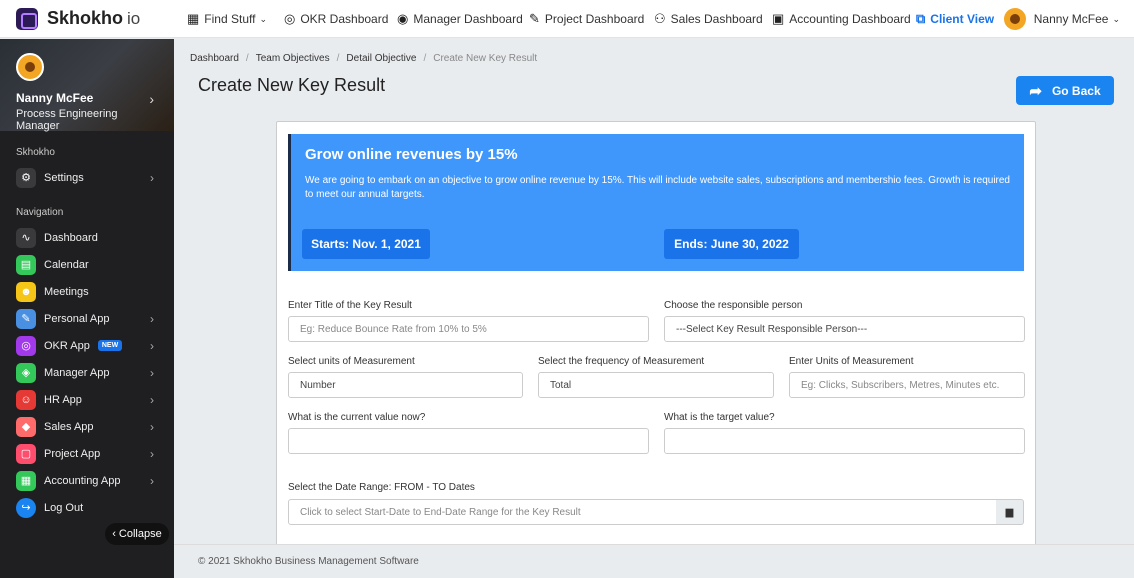 This screenshot has width=1134, height=578. I want to click on sidebar-item-label: Meetings, so click(66, 291).